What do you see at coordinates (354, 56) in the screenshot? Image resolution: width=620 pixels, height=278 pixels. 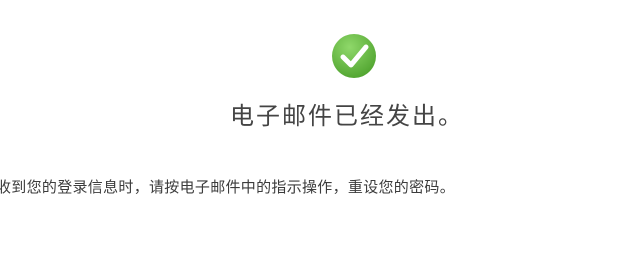 I see `check-circle-icon` at bounding box center [354, 56].